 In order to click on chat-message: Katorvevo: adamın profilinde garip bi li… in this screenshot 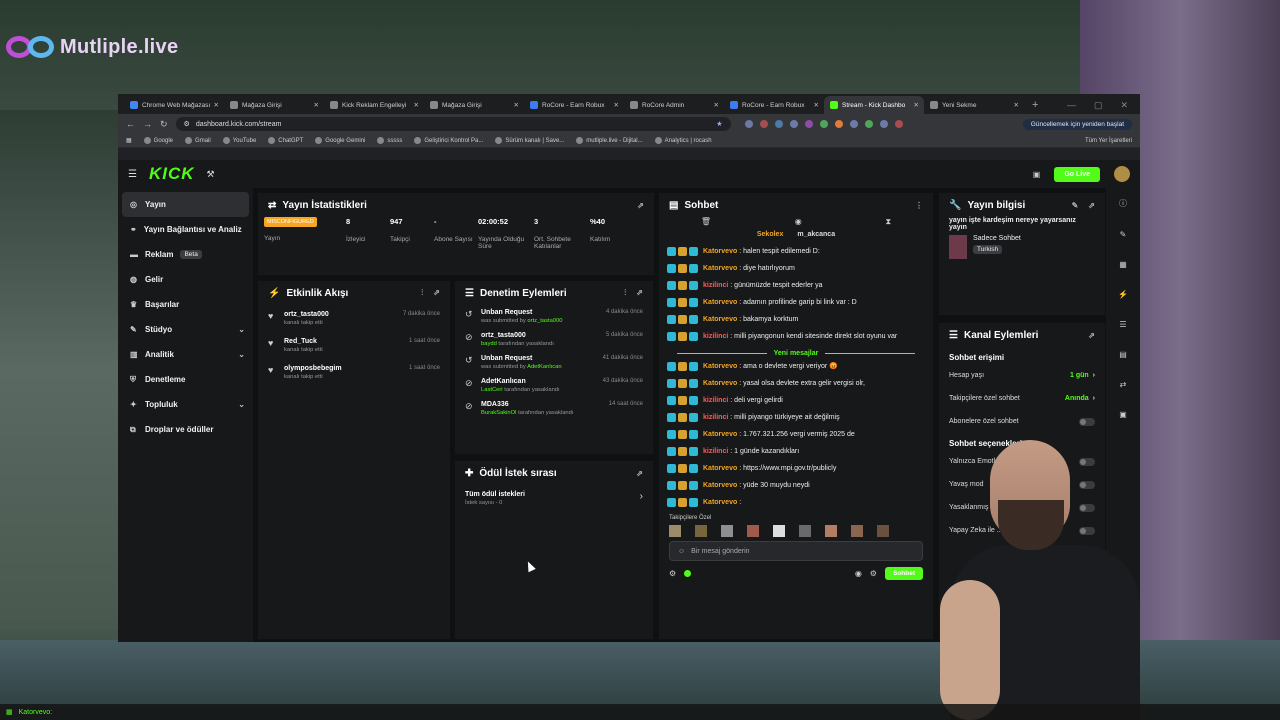, I will do `click(796, 304)`.